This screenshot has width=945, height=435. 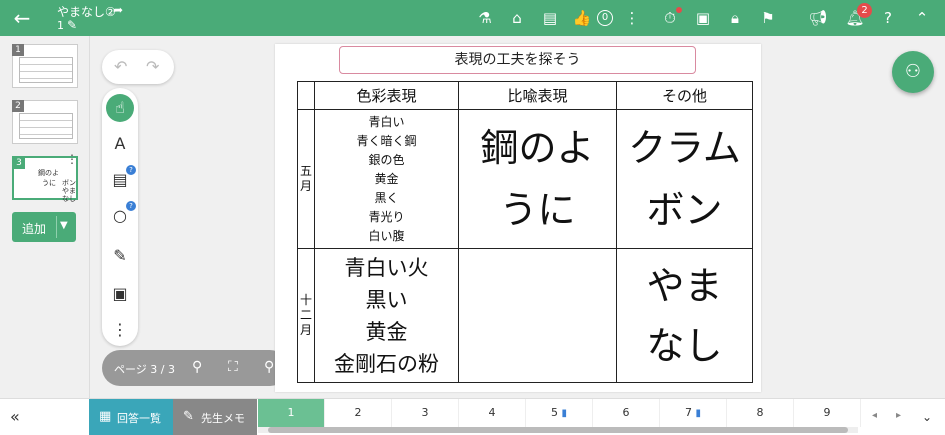 What do you see at coordinates (215, 417) in the screenshot?
I see `teacher-memo-button: ✎ 先生メモ` at bounding box center [215, 417].